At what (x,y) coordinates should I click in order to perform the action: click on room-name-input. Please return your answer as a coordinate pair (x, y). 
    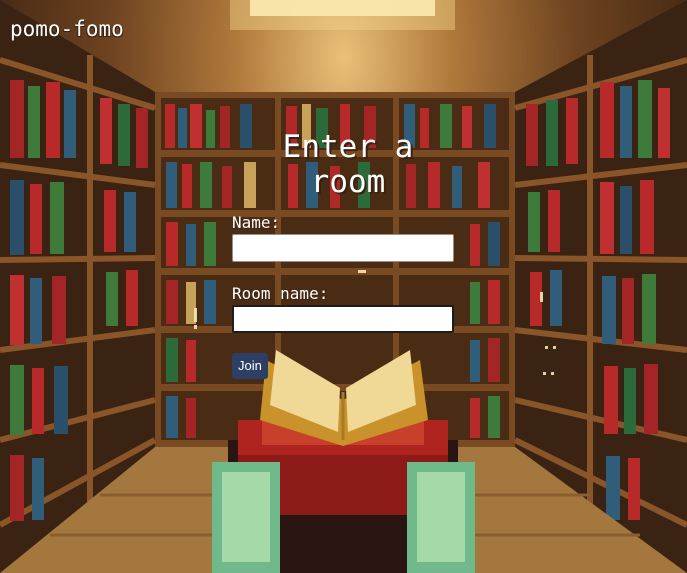
    Looking at the image, I should click on (343, 319).